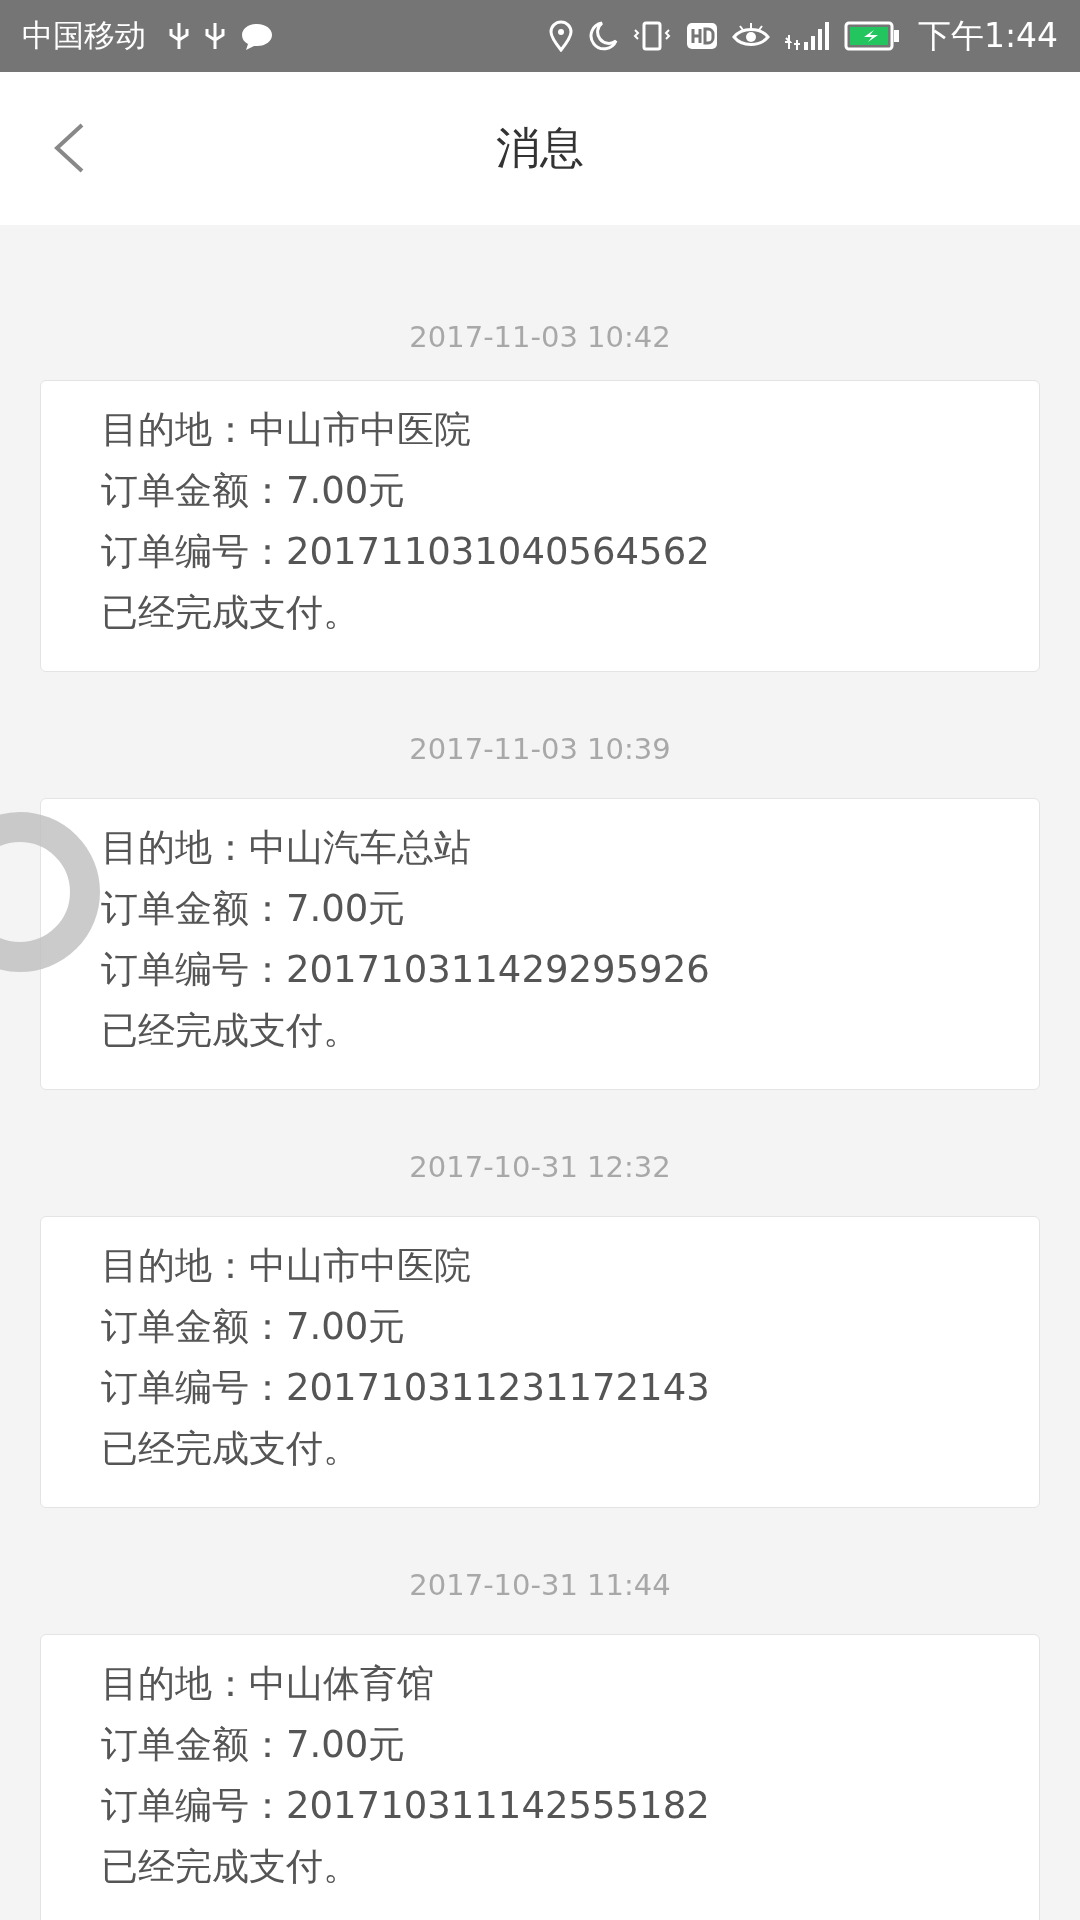 The image size is (1080, 1920). I want to click on back-icon, so click(69, 148).